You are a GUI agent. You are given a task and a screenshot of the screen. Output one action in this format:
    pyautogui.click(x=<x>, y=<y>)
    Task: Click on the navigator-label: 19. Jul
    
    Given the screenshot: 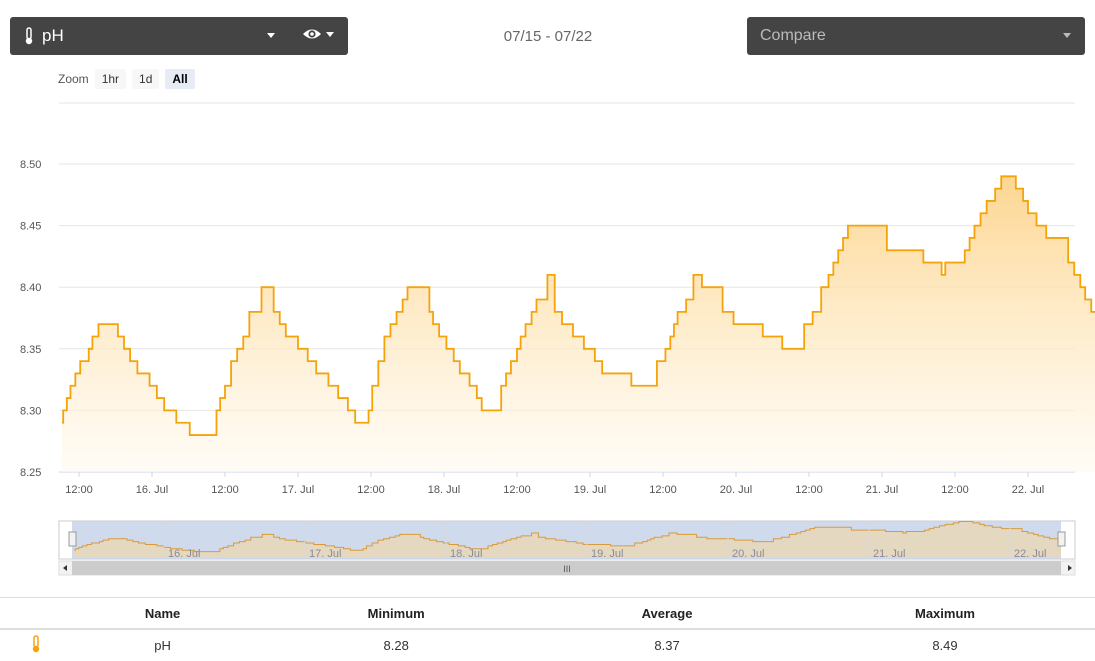 What is the action you would take?
    pyautogui.click(x=607, y=554)
    